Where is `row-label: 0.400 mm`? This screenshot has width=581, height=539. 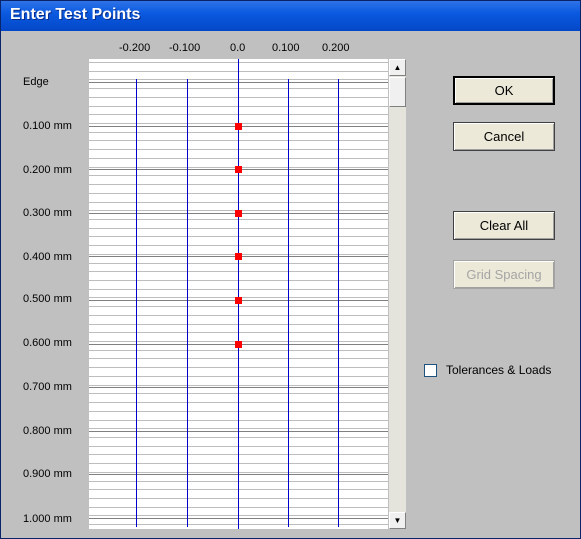 row-label: 0.400 mm is located at coordinates (47, 257).